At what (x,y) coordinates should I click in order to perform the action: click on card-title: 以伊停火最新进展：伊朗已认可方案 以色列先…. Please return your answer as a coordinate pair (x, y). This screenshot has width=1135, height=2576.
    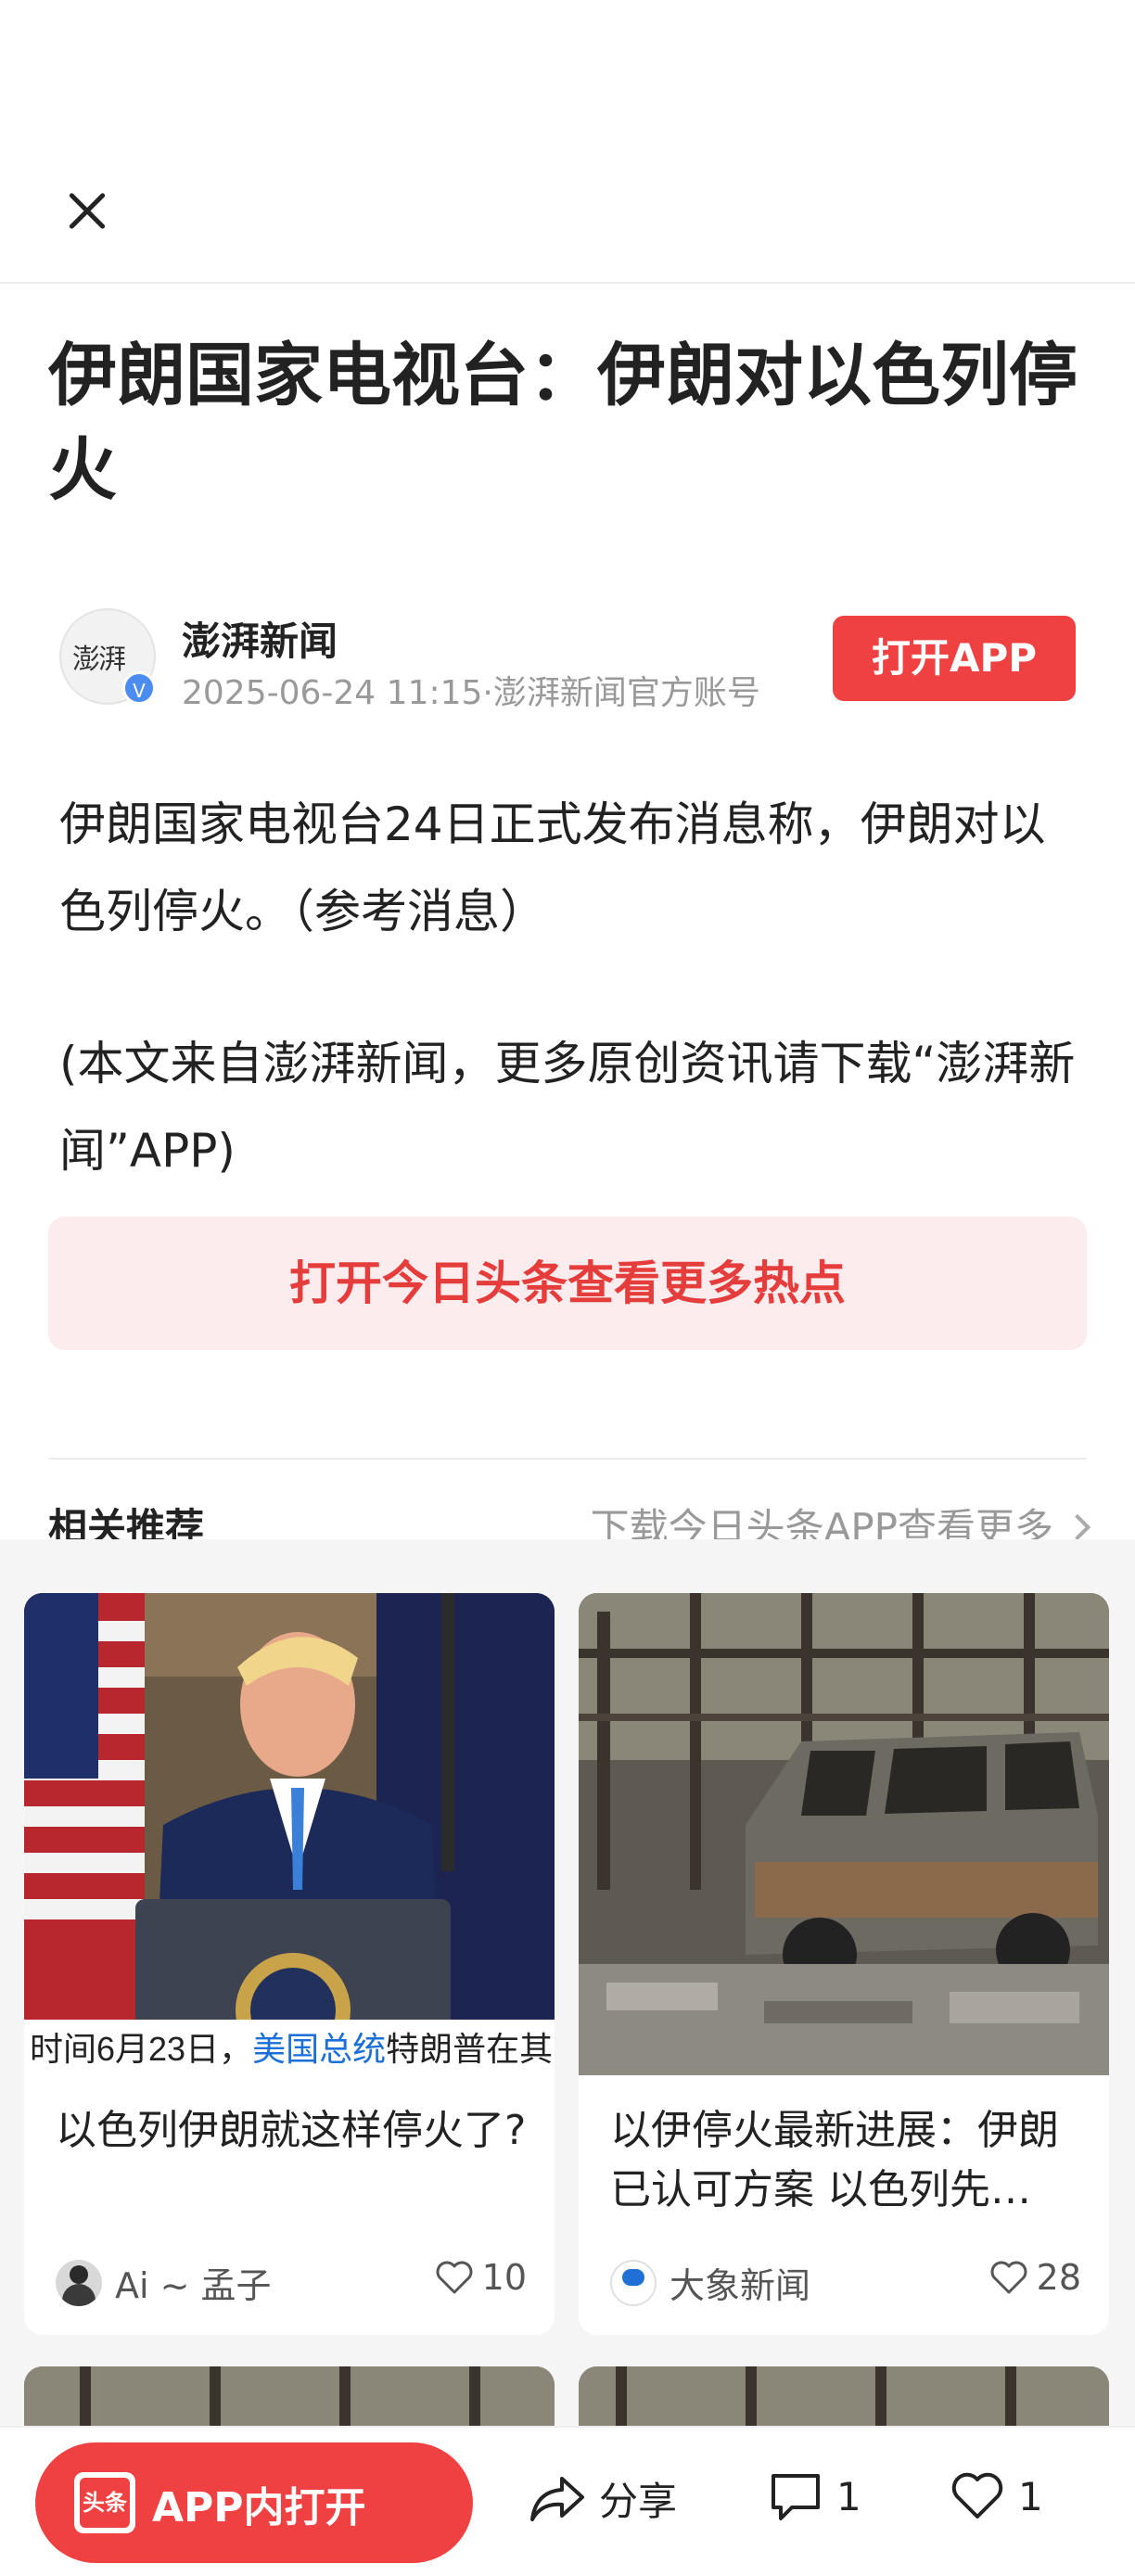
    Looking at the image, I should click on (835, 2160).